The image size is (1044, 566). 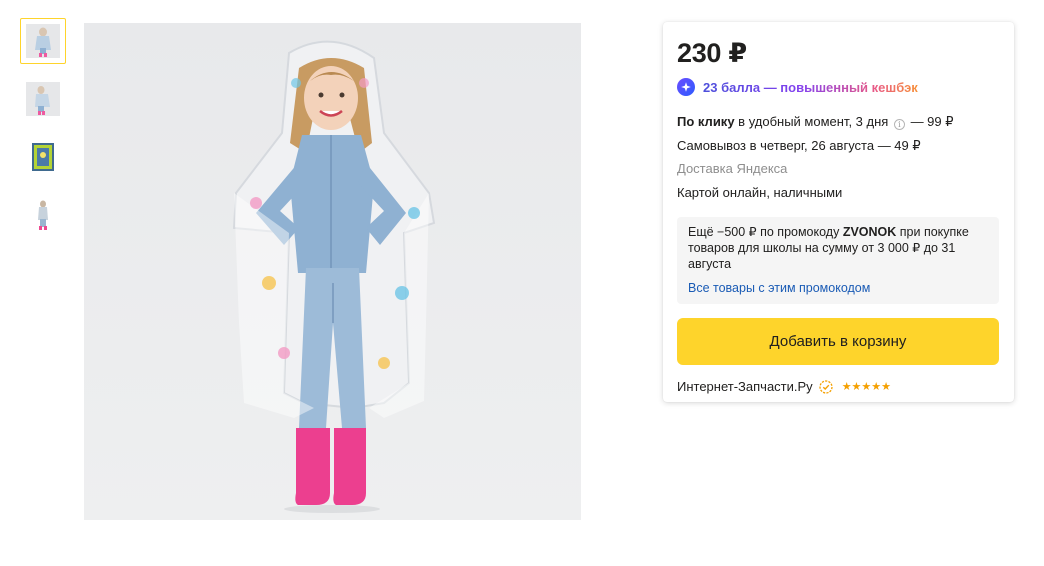 I want to click on cashback-info: 23 балла — повышенный кешбэк, so click(x=838, y=87).